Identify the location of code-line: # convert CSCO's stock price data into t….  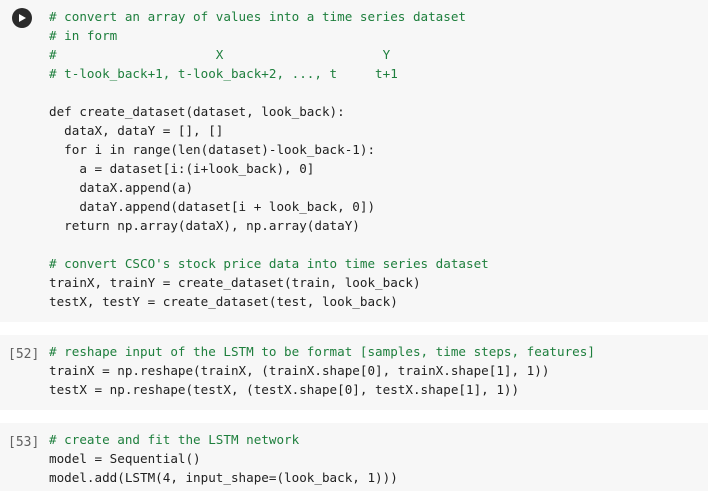
(269, 263).